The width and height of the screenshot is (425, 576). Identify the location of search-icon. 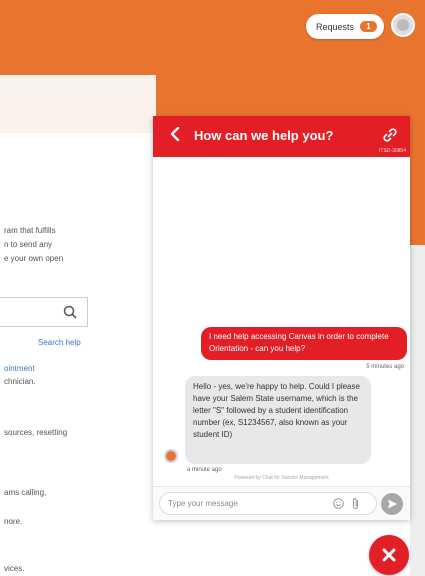
(70, 312).